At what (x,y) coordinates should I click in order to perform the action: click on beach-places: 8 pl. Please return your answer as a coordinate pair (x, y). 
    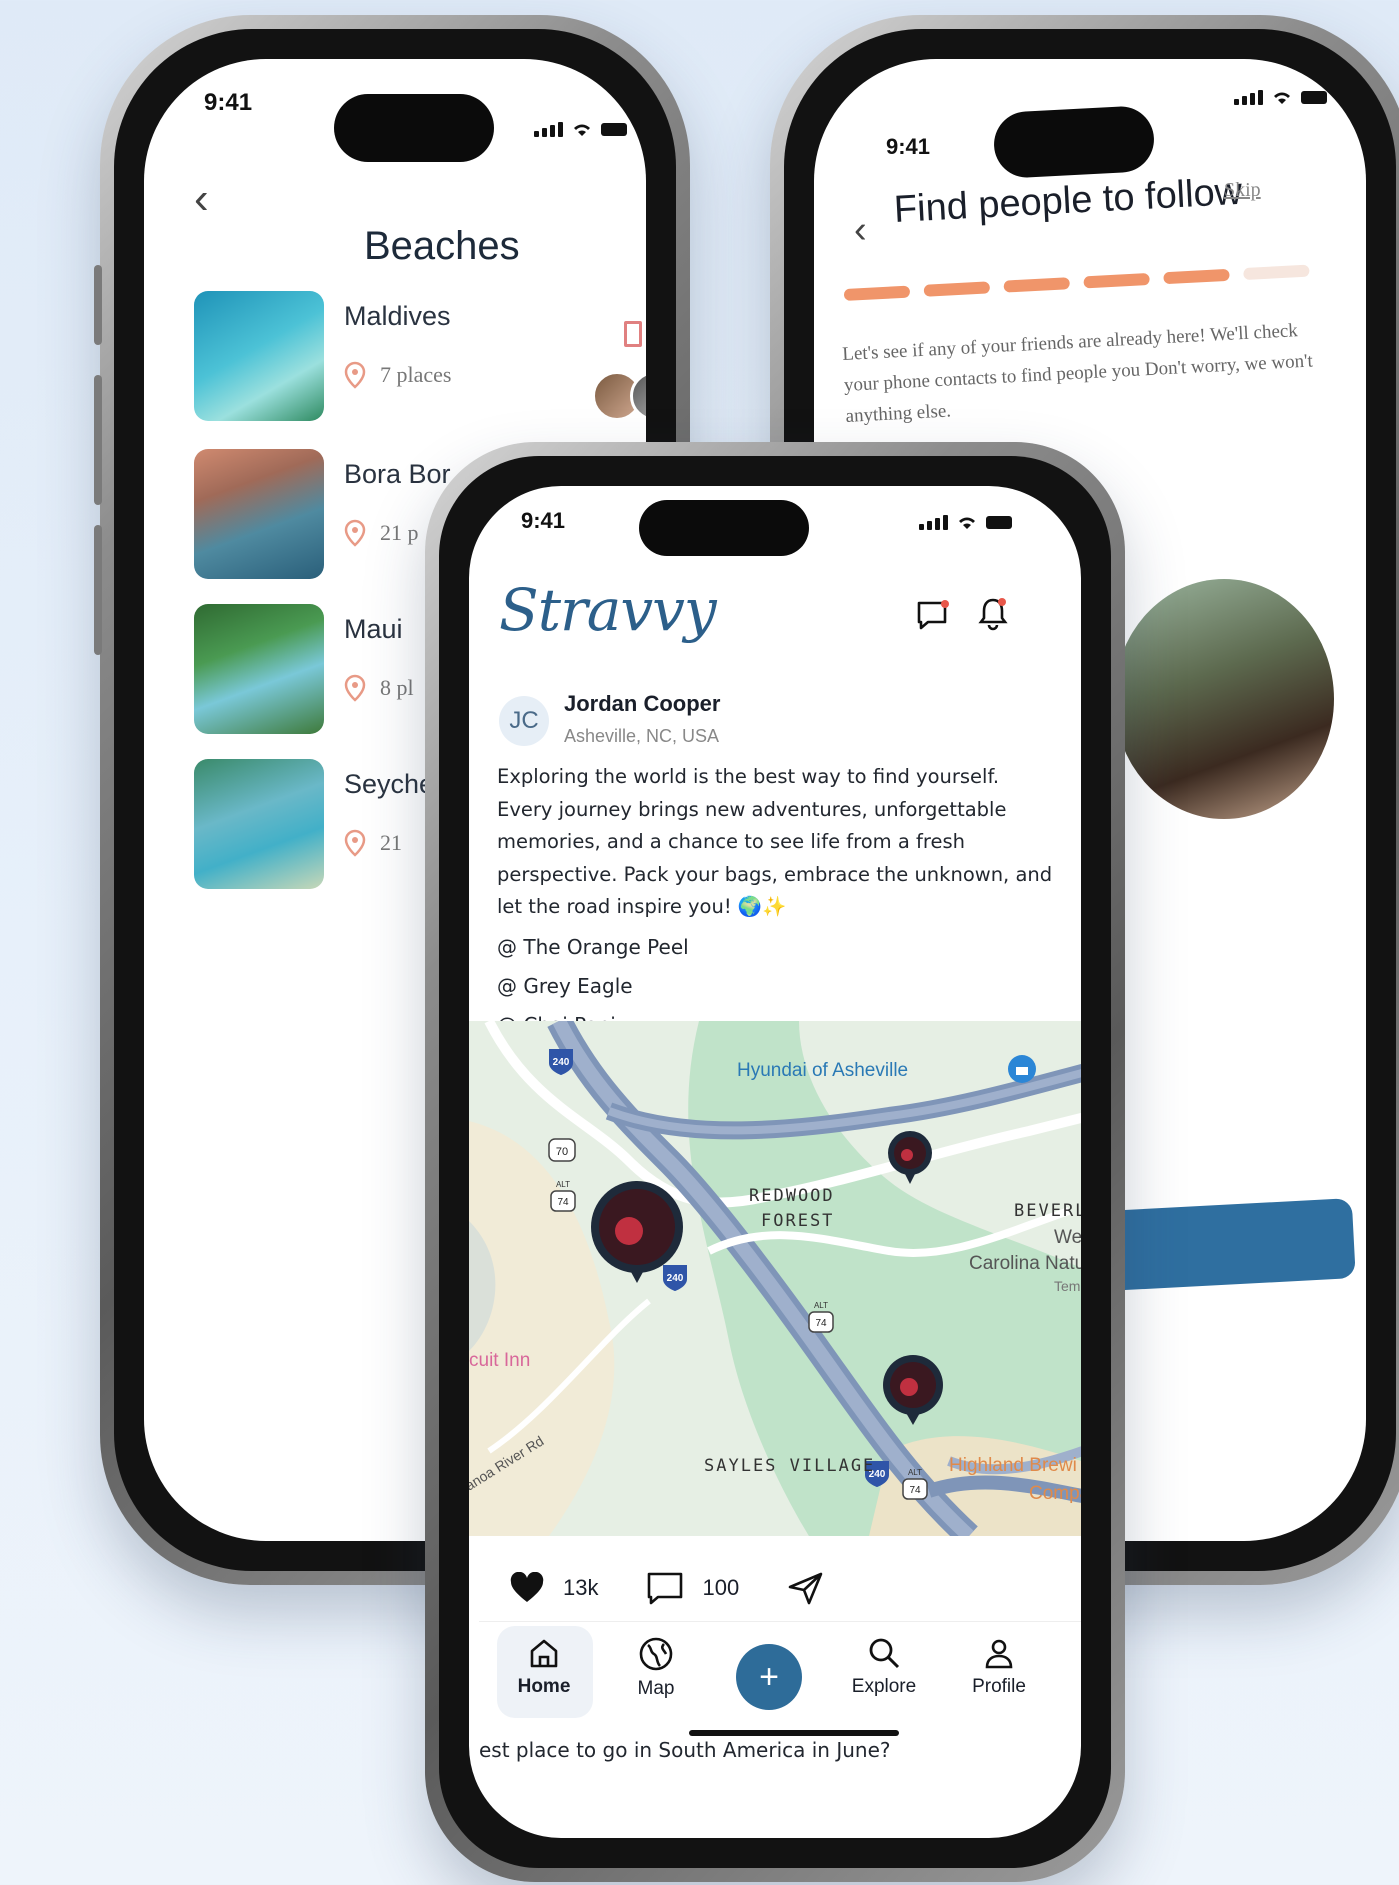
    Looking at the image, I should click on (379, 688).